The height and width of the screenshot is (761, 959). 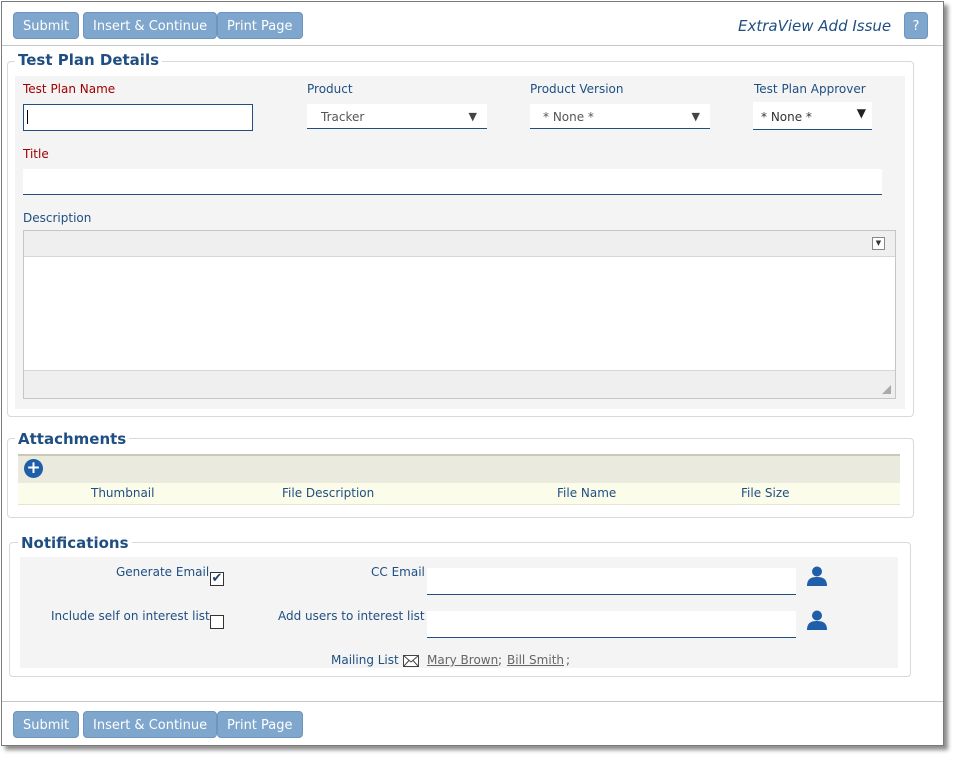 I want to click on product-version-label: Product Version, so click(x=577, y=89).